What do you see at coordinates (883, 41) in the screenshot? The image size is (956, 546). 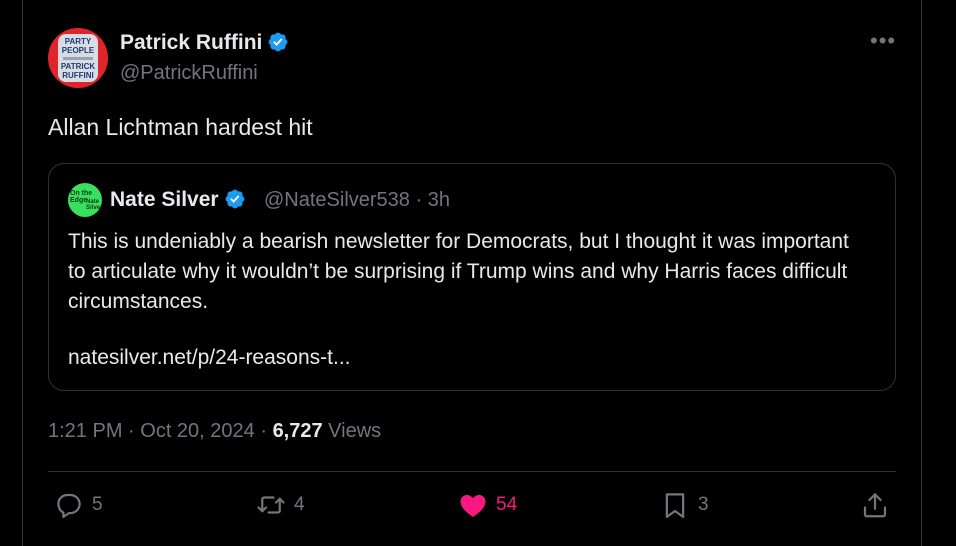 I see `more-icon: •••` at bounding box center [883, 41].